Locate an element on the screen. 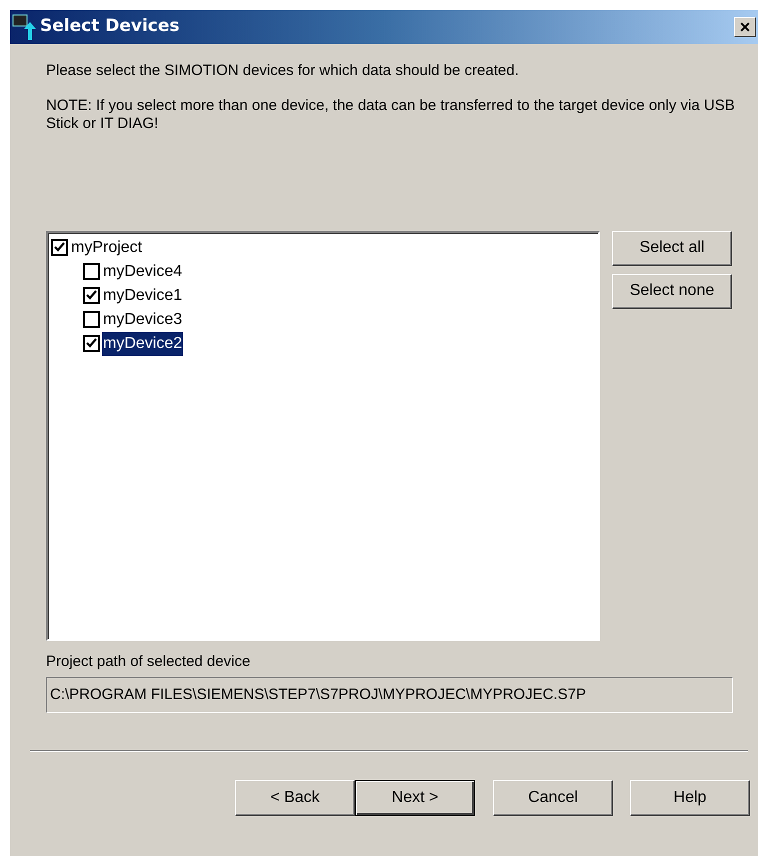 This screenshot has height=856, width=758. window-title: Select Devices is located at coordinates (110, 26).